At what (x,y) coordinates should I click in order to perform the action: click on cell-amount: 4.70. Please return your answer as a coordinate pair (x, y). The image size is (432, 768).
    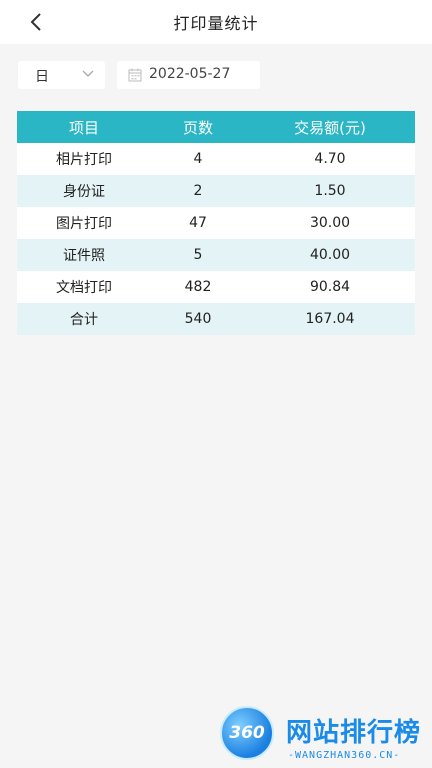
    Looking at the image, I should click on (330, 159).